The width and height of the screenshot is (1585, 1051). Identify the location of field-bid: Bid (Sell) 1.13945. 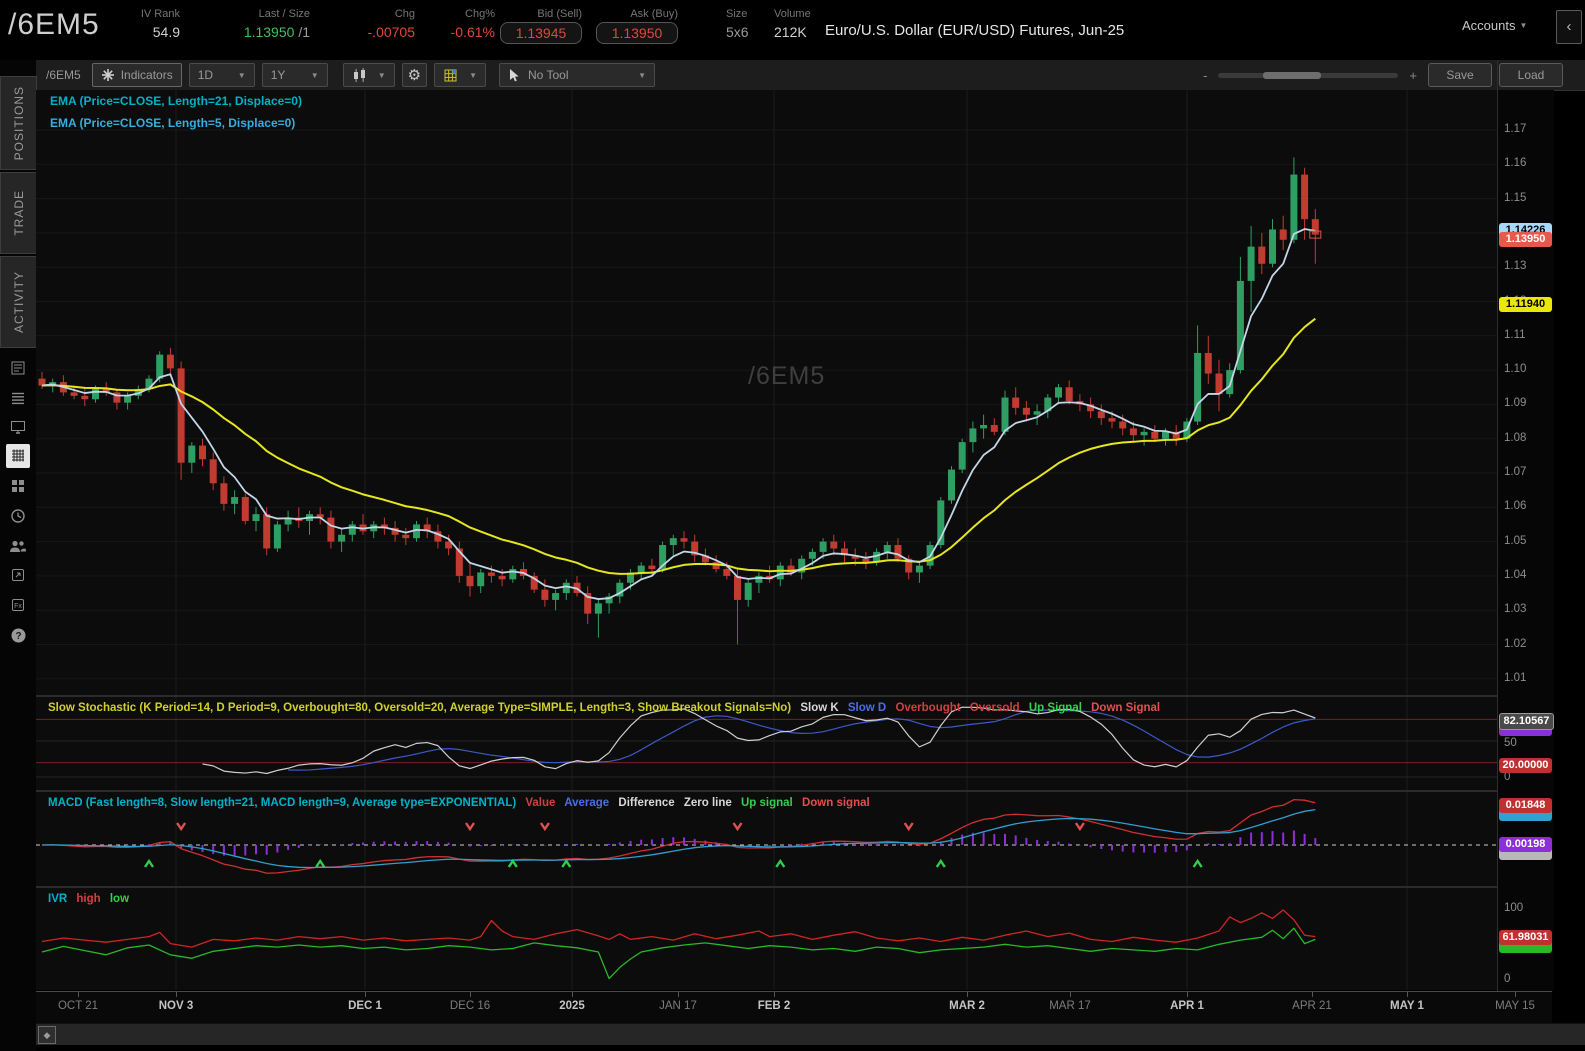
(541, 26).